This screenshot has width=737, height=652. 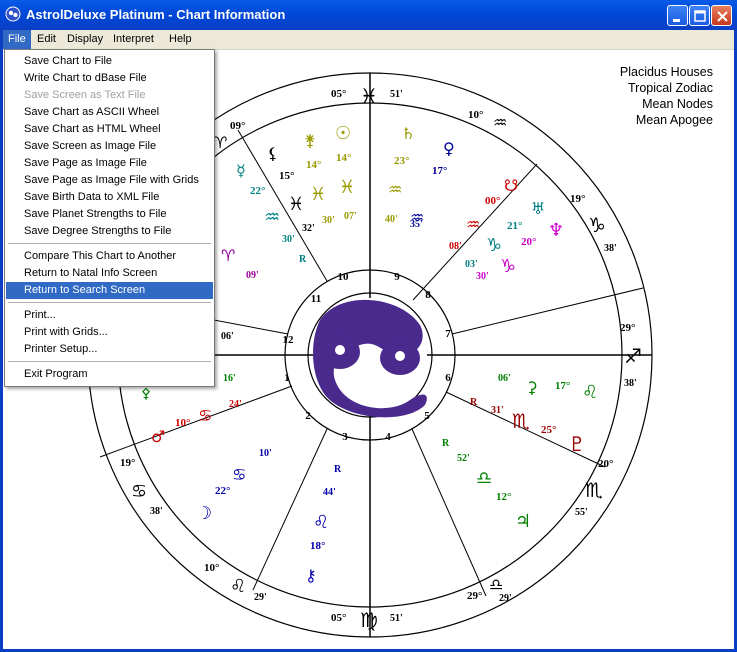 I want to click on cusp-5-sign: ♌, so click(x=238, y=586).